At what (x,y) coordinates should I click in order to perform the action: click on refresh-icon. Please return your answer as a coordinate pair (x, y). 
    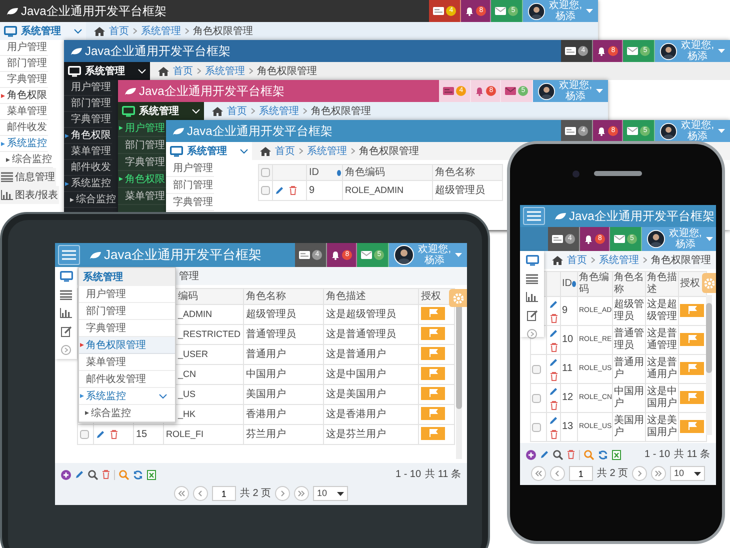
    Looking at the image, I should click on (603, 455).